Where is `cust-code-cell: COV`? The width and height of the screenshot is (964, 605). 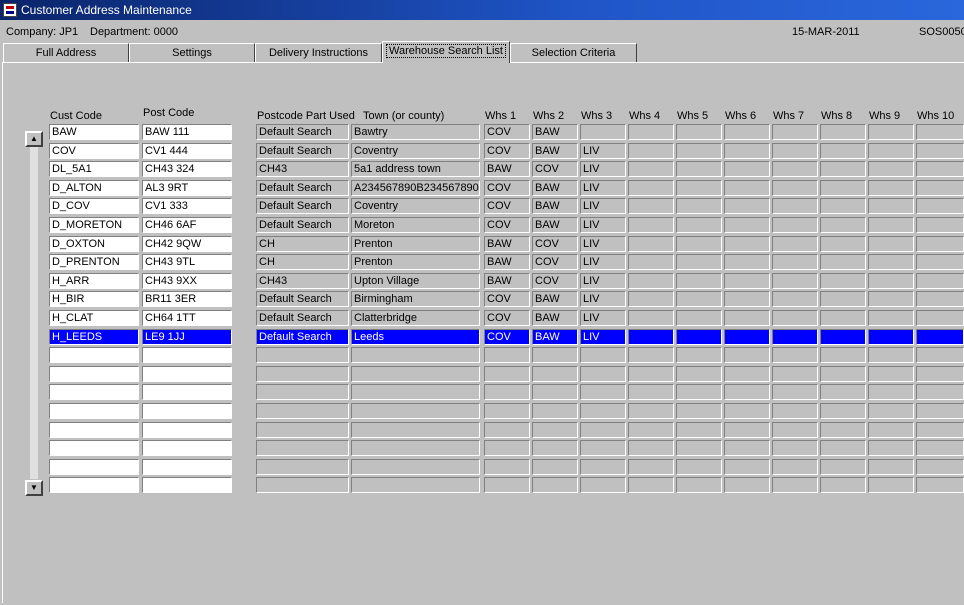
cust-code-cell: COV is located at coordinates (94, 151).